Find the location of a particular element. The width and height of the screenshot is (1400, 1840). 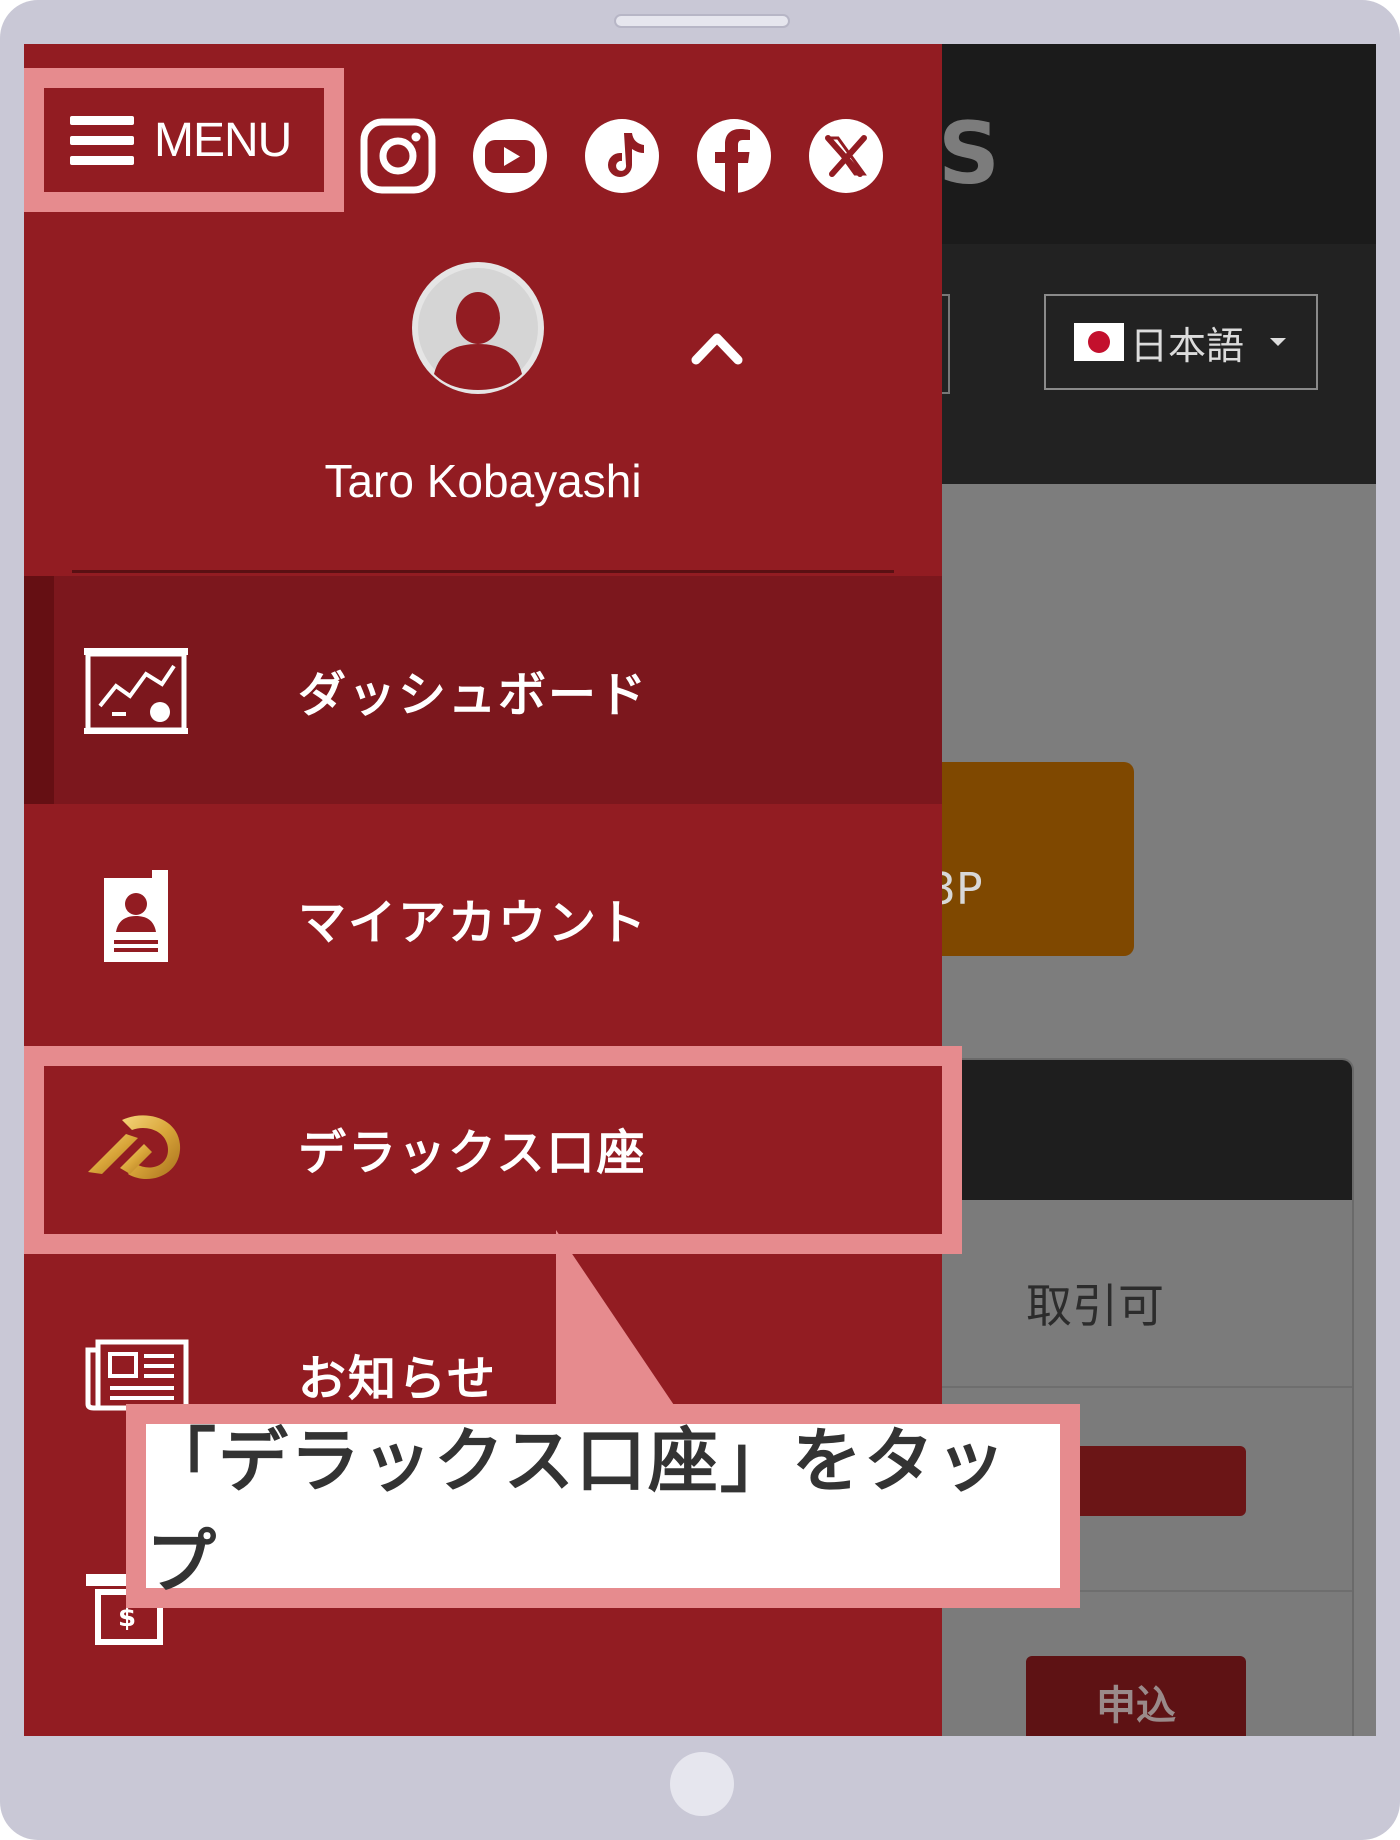

user-name: Taro Kobayashi is located at coordinates (483, 481).